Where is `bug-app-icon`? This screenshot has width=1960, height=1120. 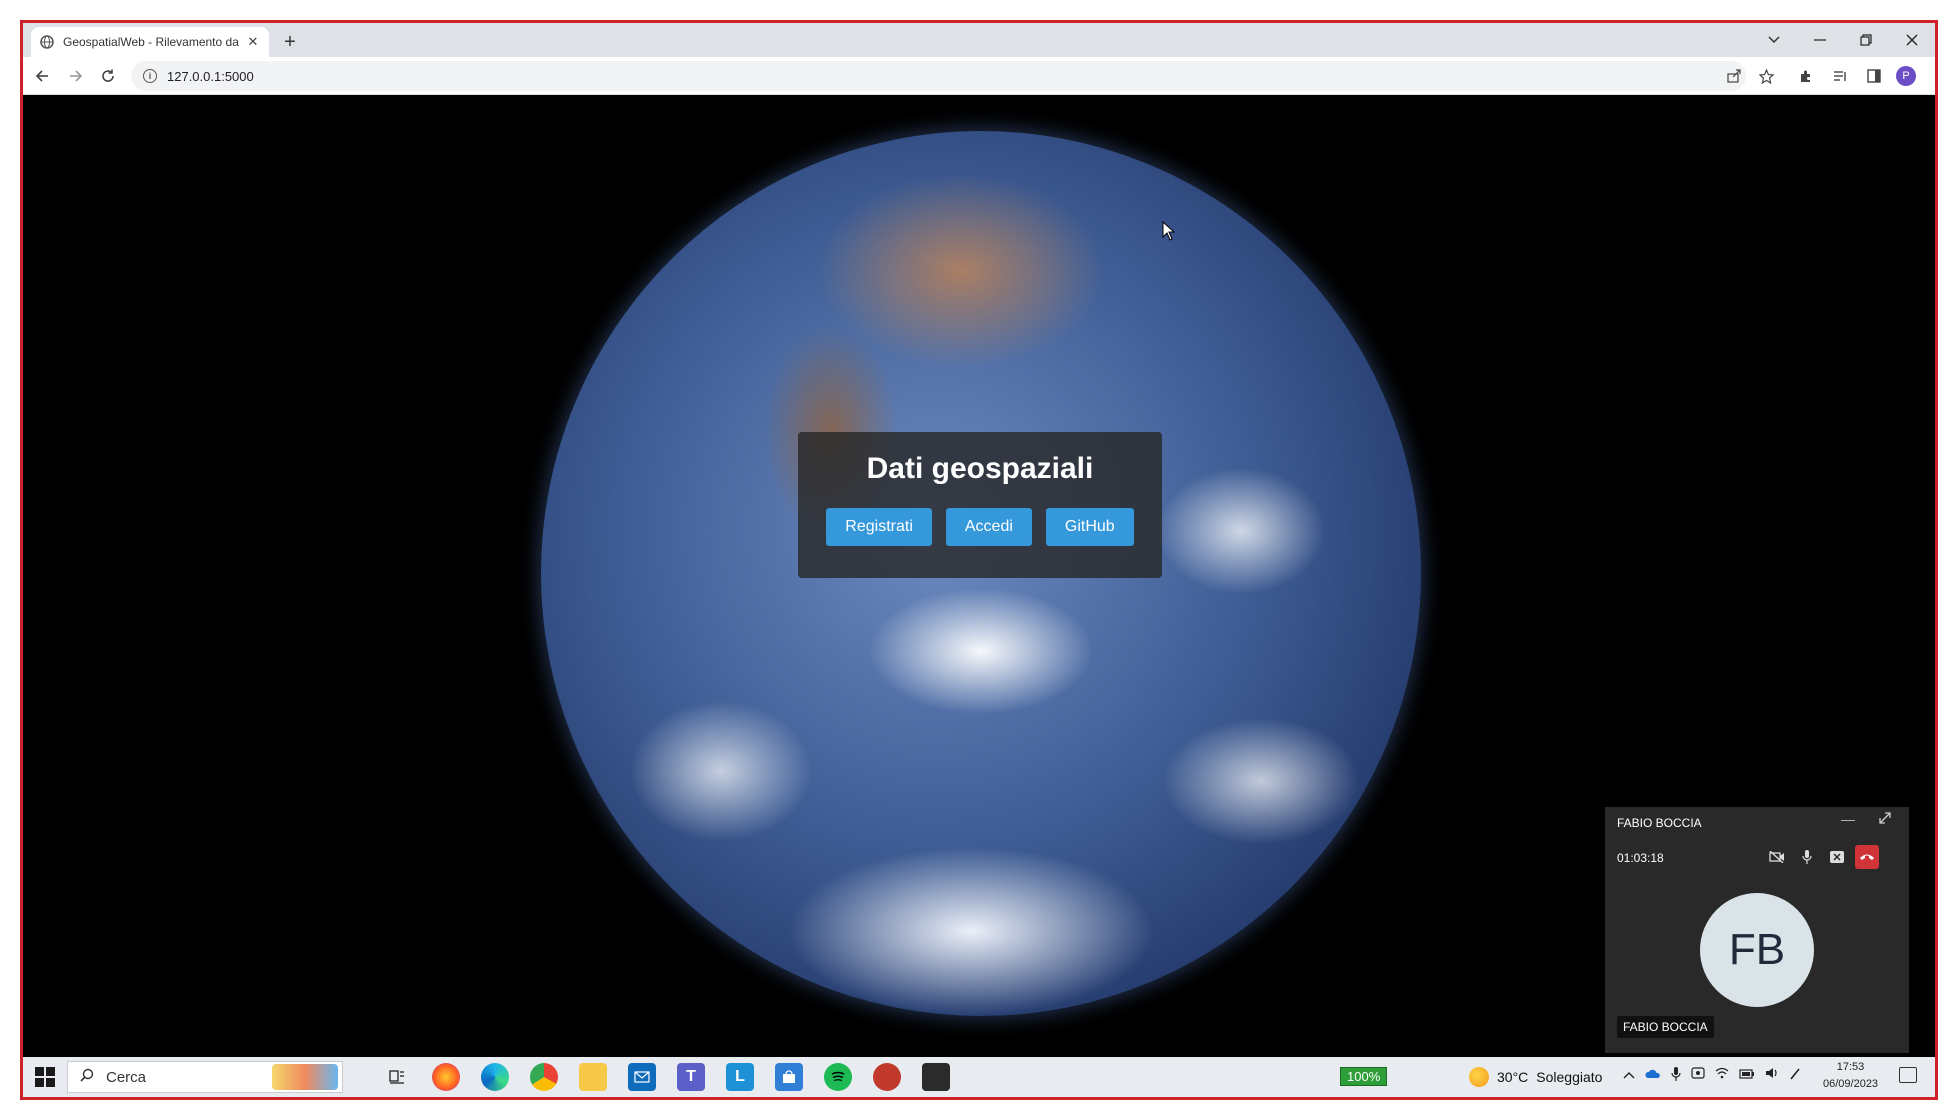
bug-app-icon is located at coordinates (887, 1077).